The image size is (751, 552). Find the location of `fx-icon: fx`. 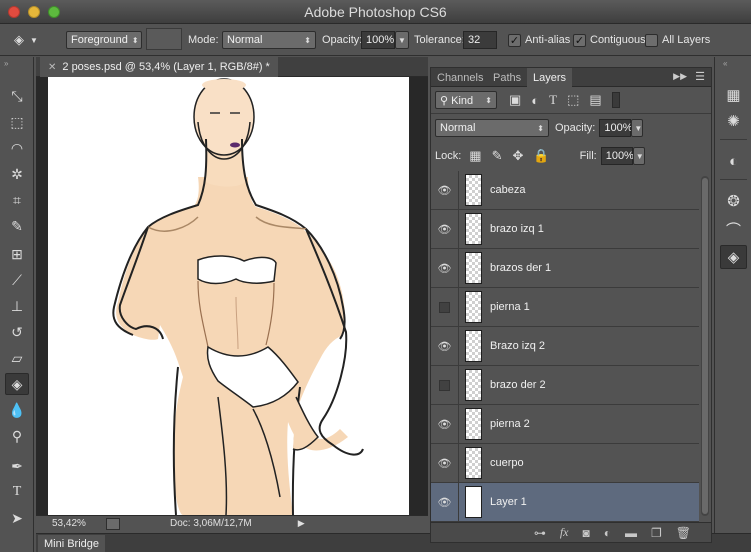

fx-icon: fx is located at coordinates (564, 532).